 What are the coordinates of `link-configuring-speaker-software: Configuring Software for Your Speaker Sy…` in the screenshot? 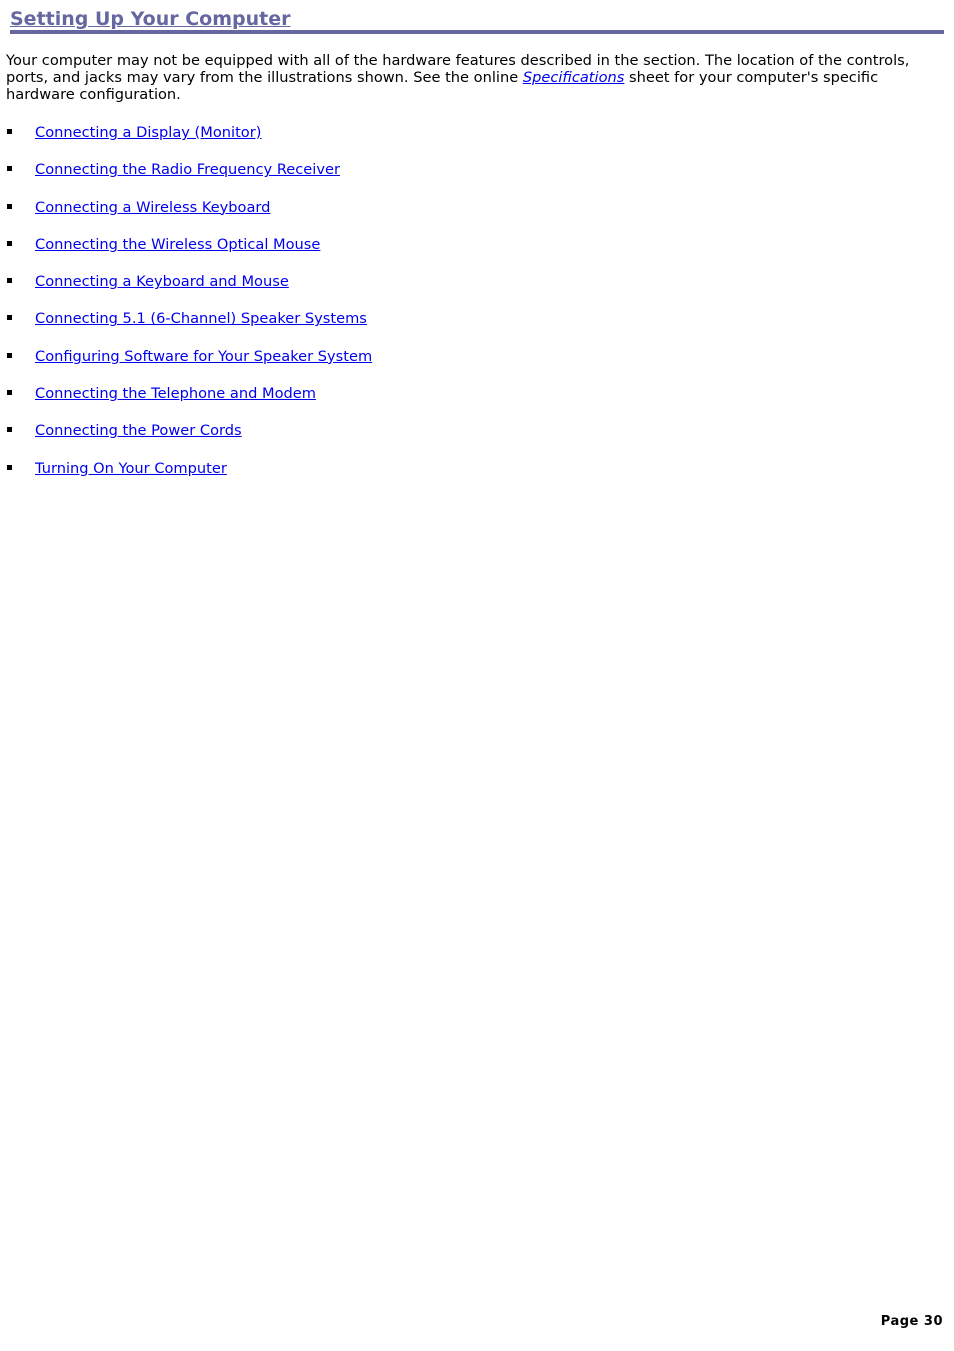 It's located at (203, 356).